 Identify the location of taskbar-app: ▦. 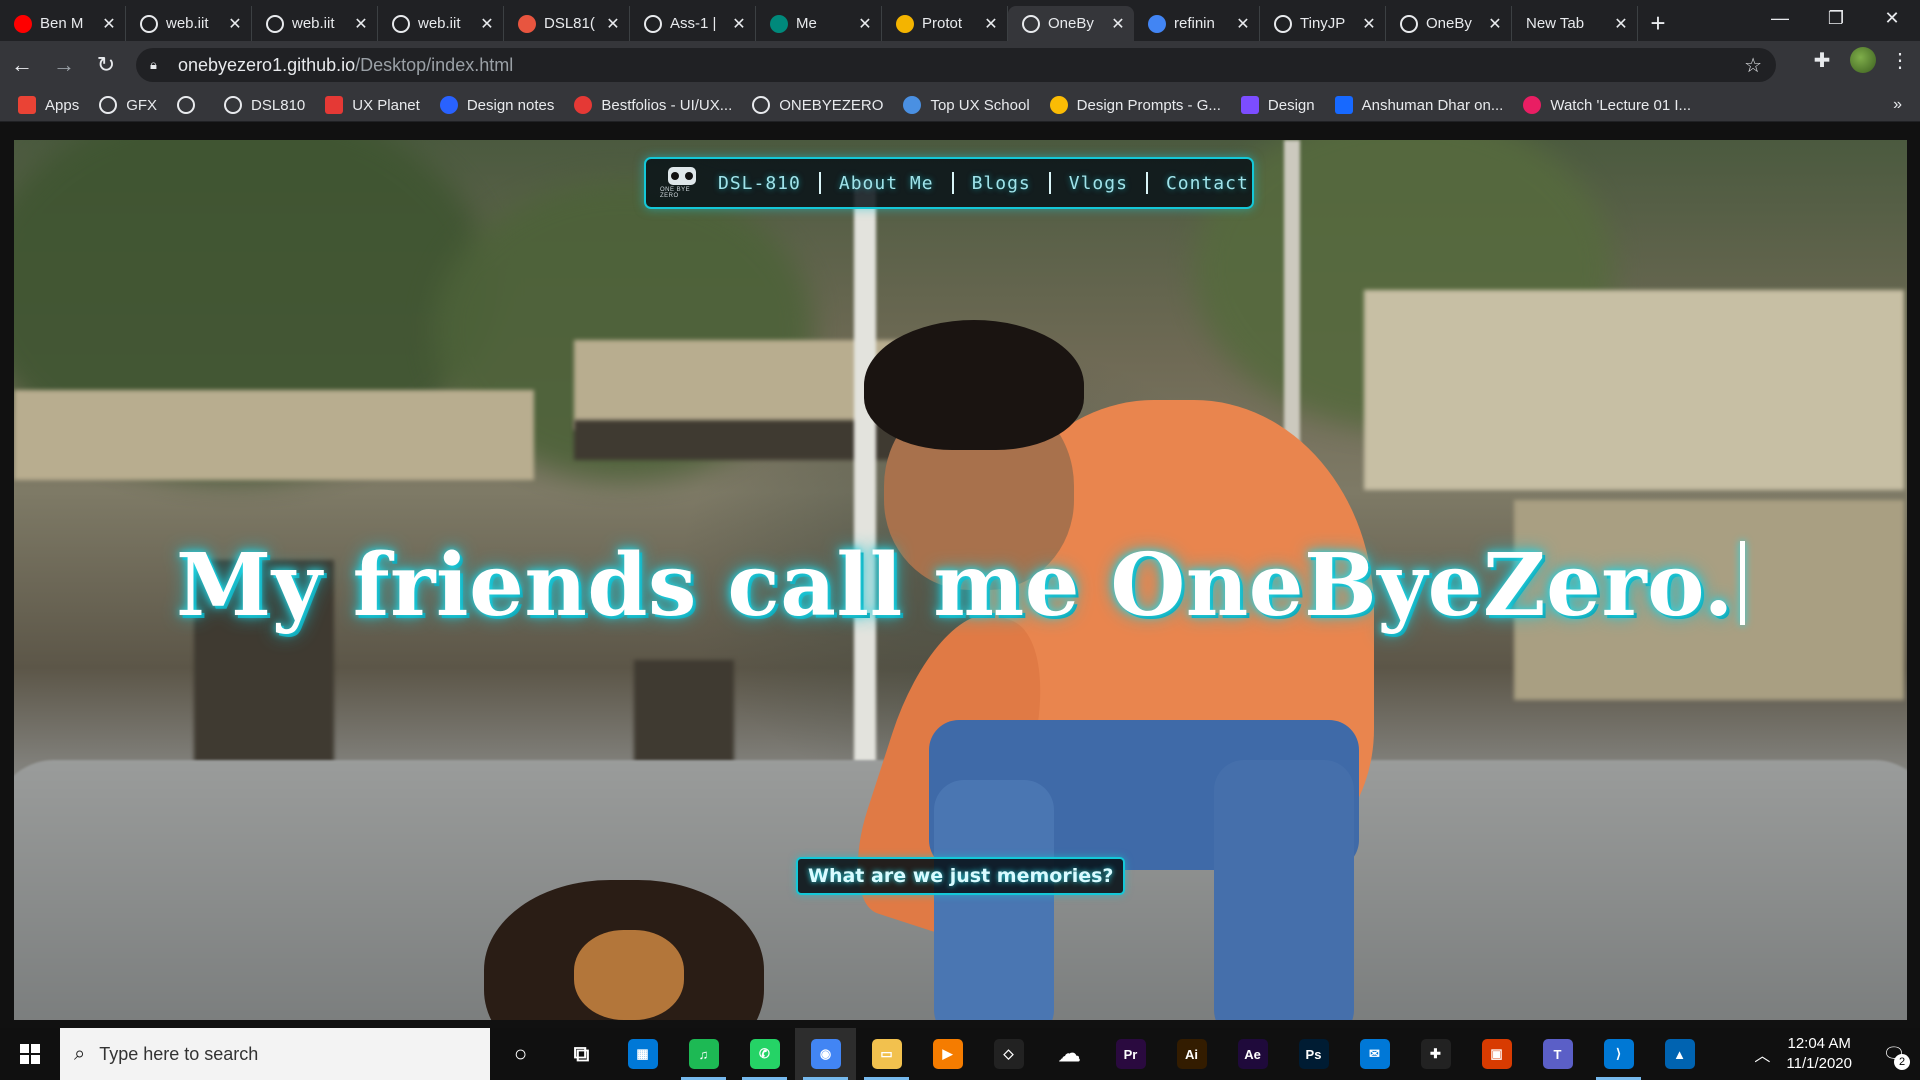
(642, 1054).